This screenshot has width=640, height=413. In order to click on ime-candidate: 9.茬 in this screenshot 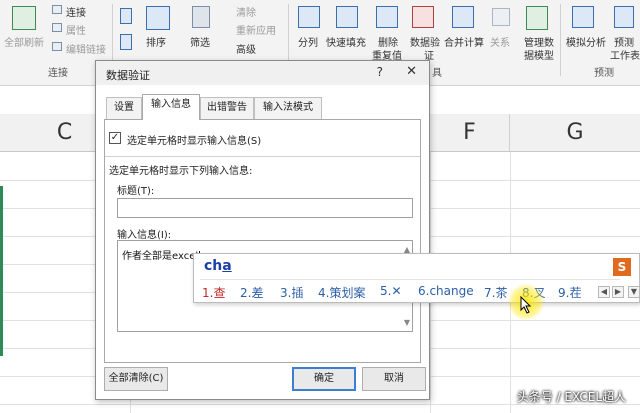, I will do `click(569, 292)`.